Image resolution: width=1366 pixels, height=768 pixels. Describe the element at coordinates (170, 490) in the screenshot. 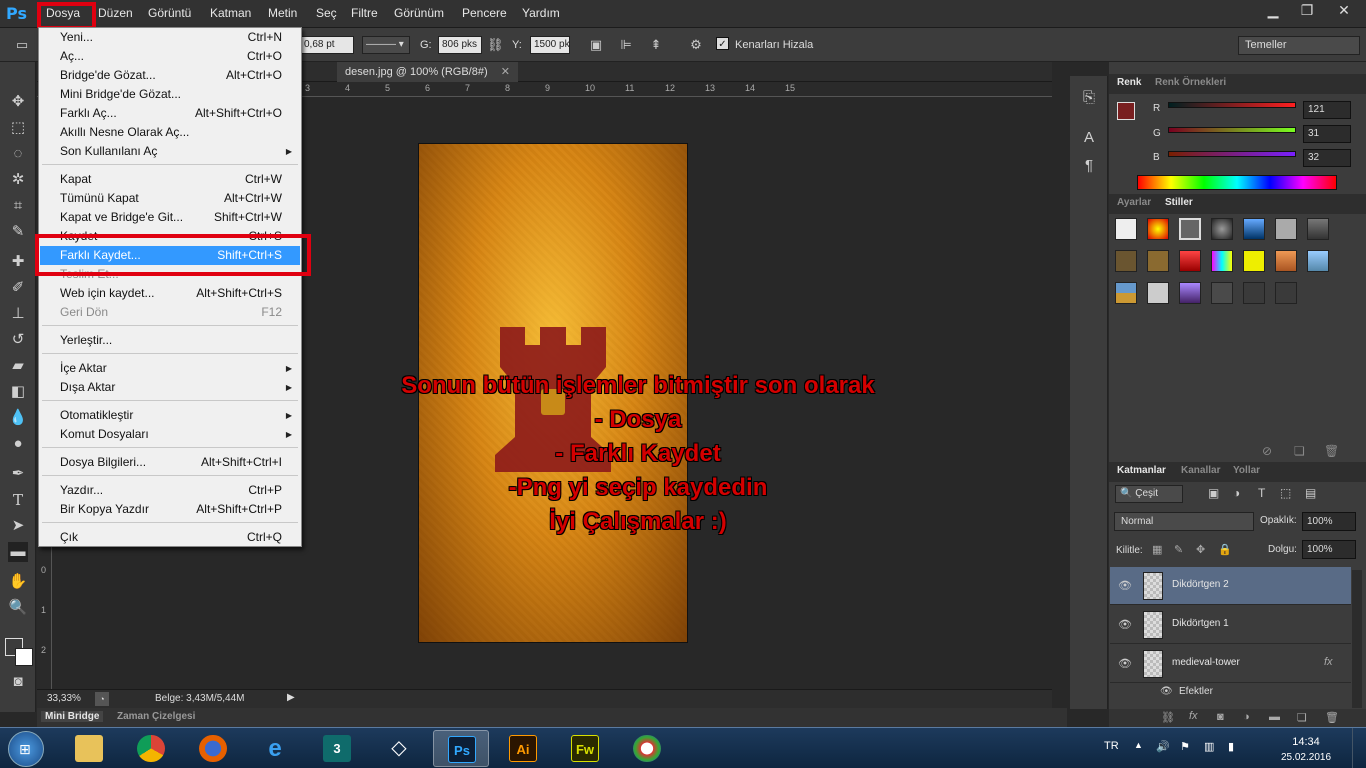

I see `menu-item-yazdir: Yazdır... Ctrl+P` at that location.